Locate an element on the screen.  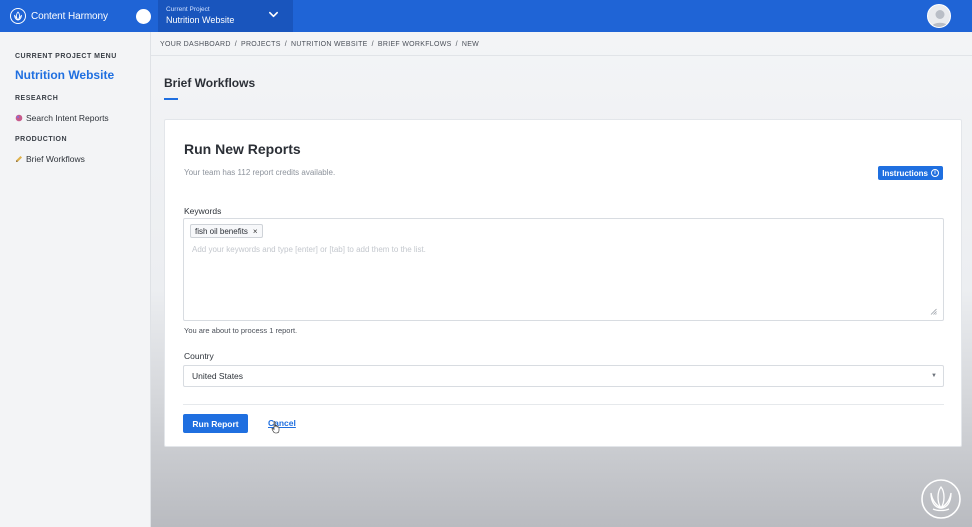
keyword-tag-text: fish oil benefits is located at coordinates (221, 231).